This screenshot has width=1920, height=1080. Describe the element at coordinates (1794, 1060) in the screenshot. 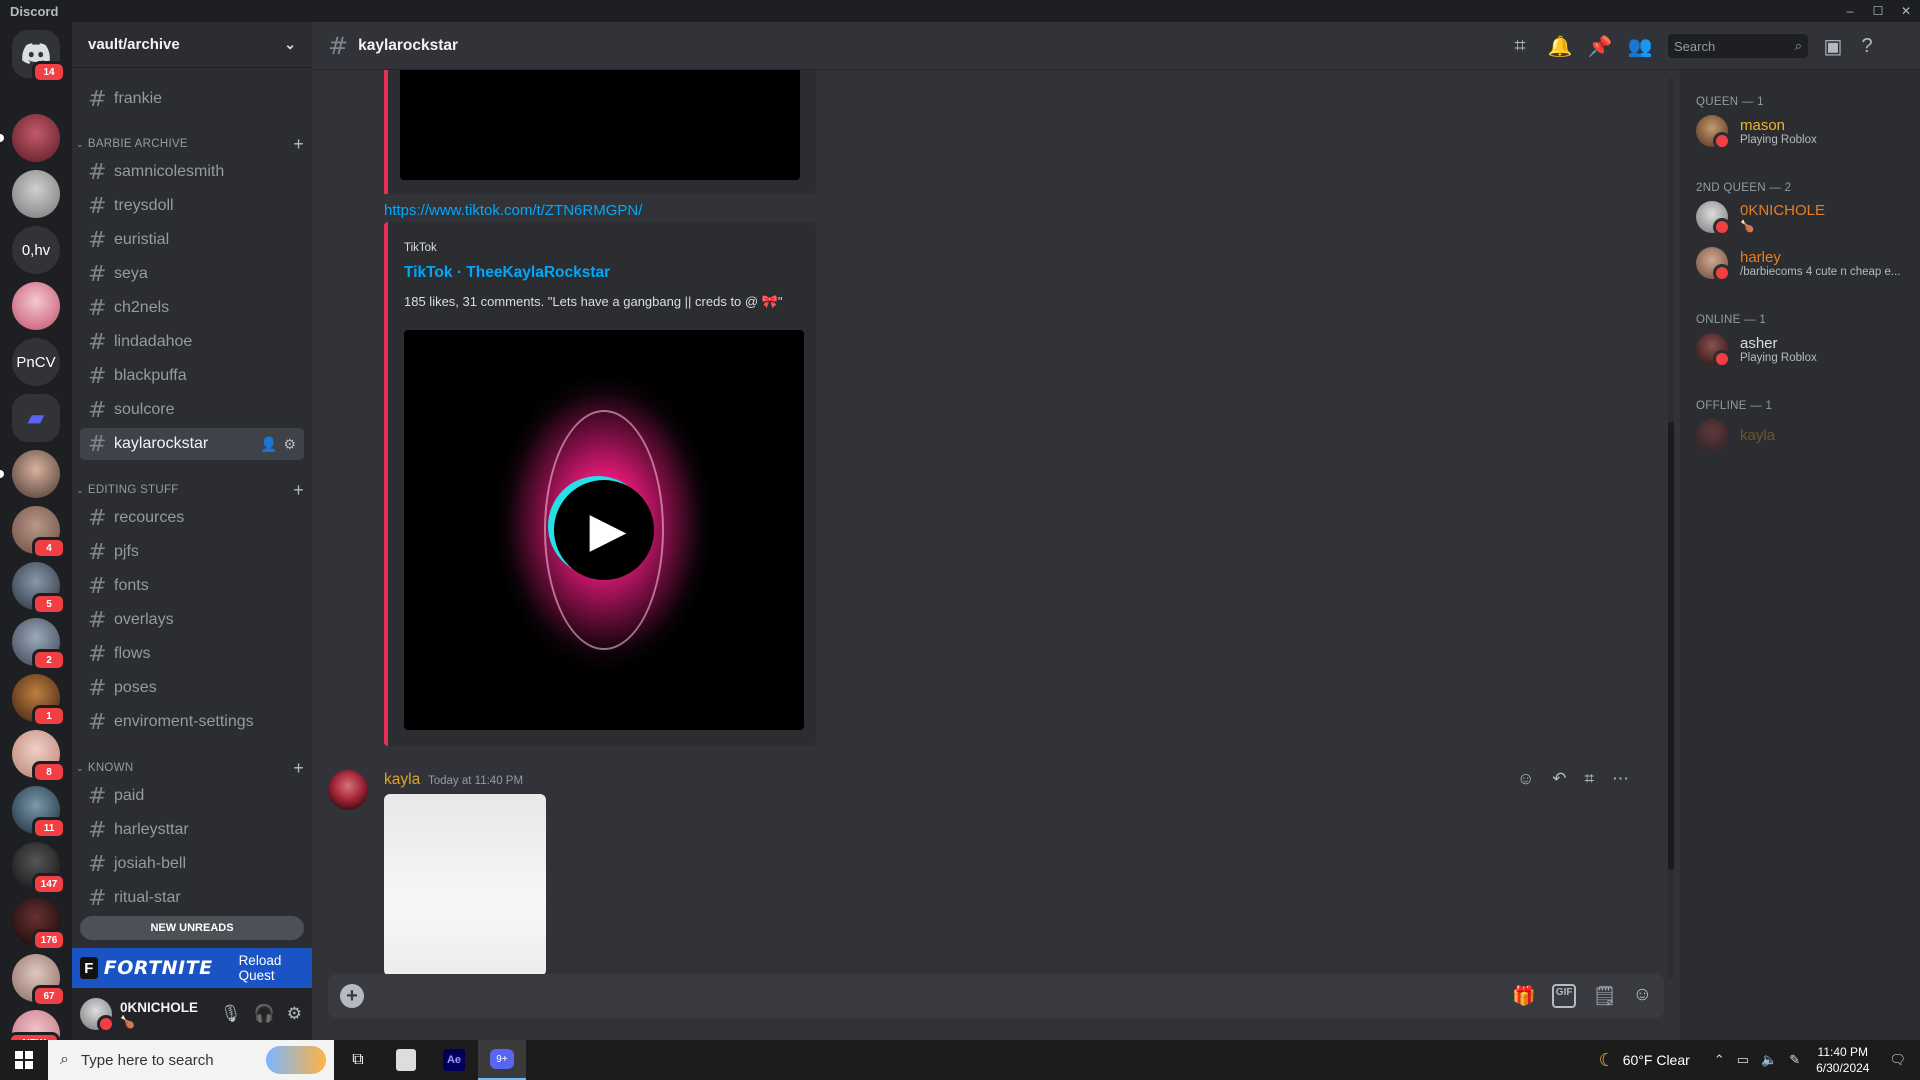

I see `pen-icon: ✎` at that location.